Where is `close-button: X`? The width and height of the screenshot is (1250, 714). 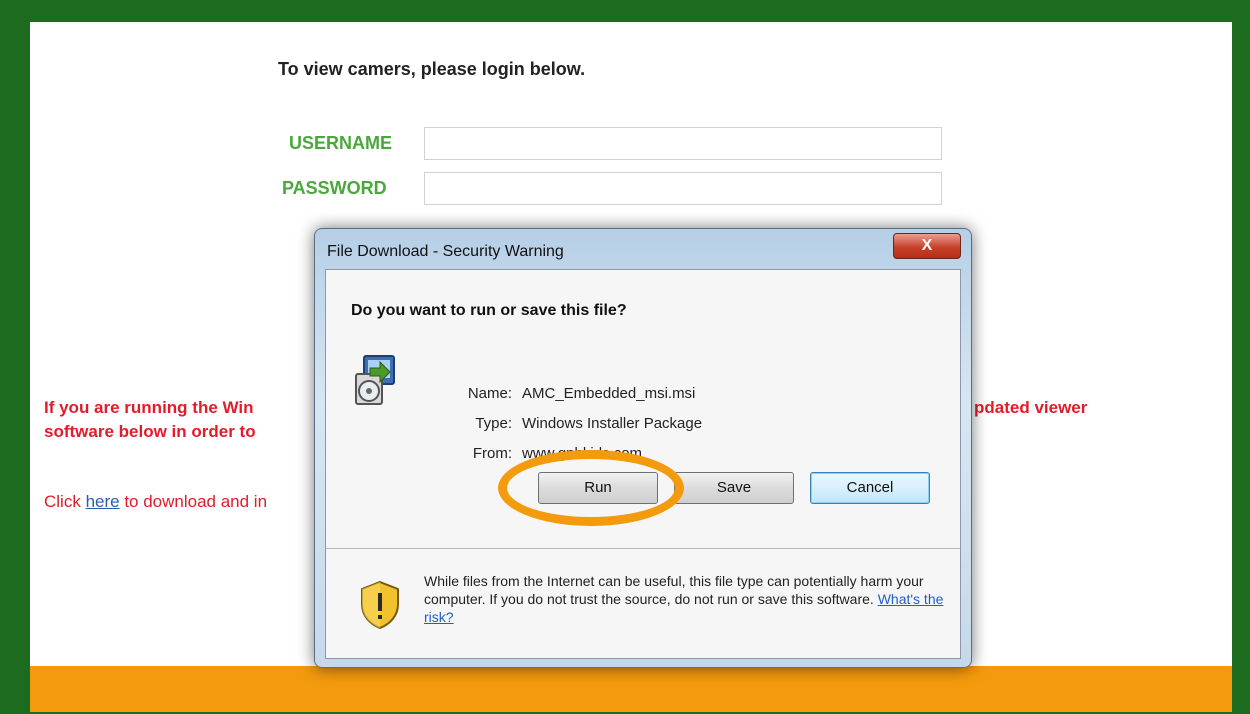 close-button: X is located at coordinates (927, 246).